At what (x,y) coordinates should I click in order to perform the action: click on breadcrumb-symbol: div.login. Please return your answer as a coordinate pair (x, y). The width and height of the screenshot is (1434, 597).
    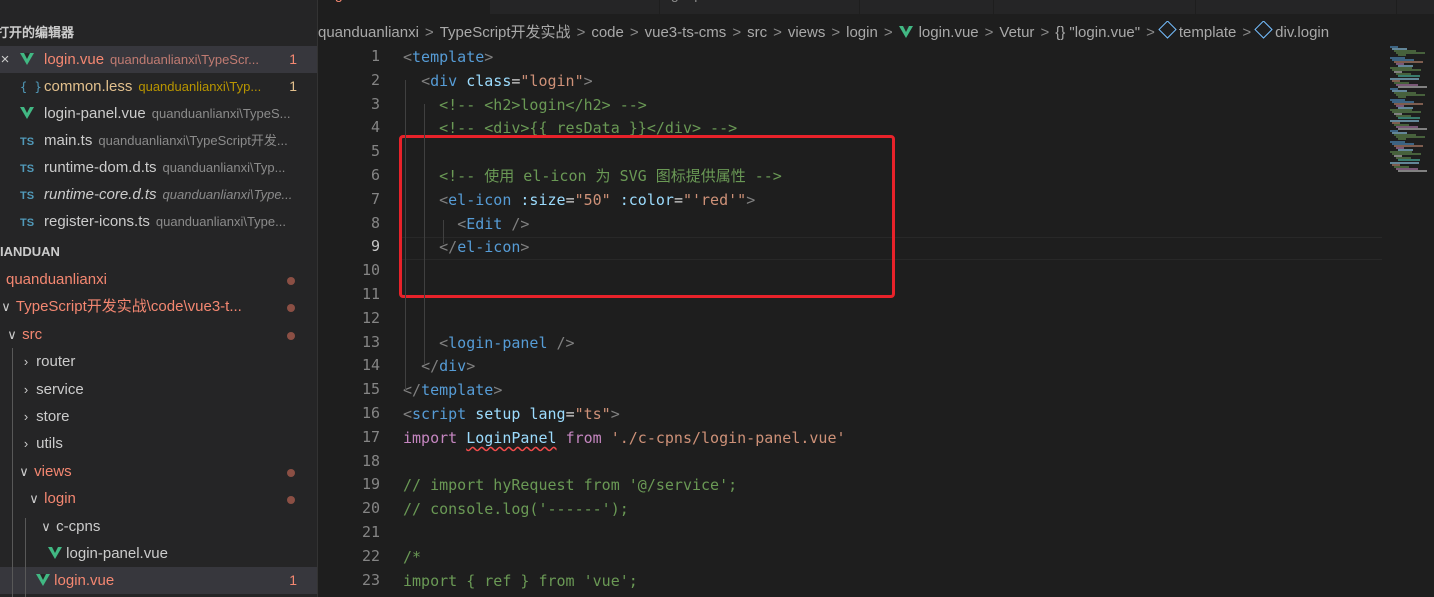
    Looking at the image, I should click on (1302, 32).